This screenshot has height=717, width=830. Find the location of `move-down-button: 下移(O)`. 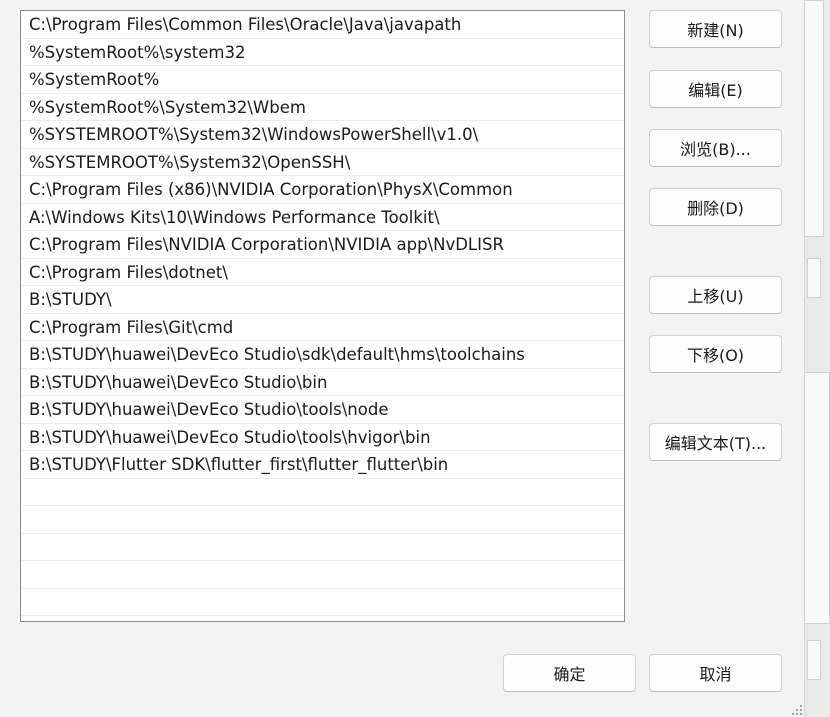

move-down-button: 下移(O) is located at coordinates (715, 354).